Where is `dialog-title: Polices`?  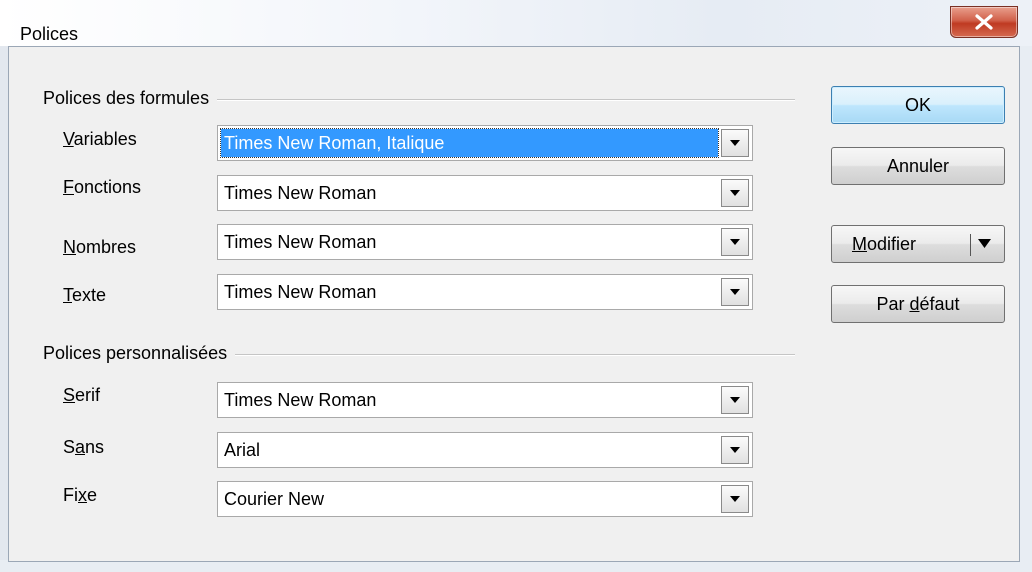
dialog-title: Polices is located at coordinates (49, 34).